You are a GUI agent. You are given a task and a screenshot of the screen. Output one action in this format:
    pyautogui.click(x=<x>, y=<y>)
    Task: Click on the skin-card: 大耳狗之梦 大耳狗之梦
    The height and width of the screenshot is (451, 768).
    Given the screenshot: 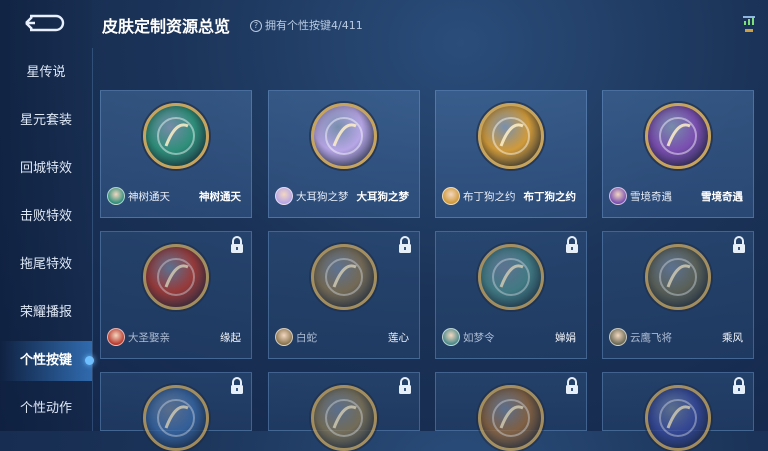 What is the action you would take?
    pyautogui.click(x=344, y=154)
    